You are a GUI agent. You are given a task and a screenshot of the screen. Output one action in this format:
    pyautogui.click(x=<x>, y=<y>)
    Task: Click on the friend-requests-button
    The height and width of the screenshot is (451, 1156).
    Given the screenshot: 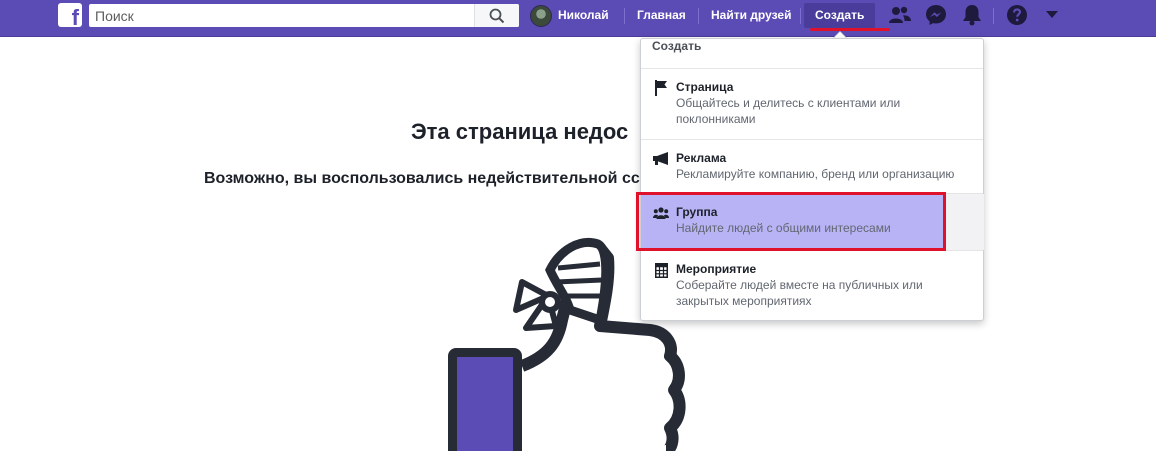 What is the action you would take?
    pyautogui.click(x=900, y=15)
    